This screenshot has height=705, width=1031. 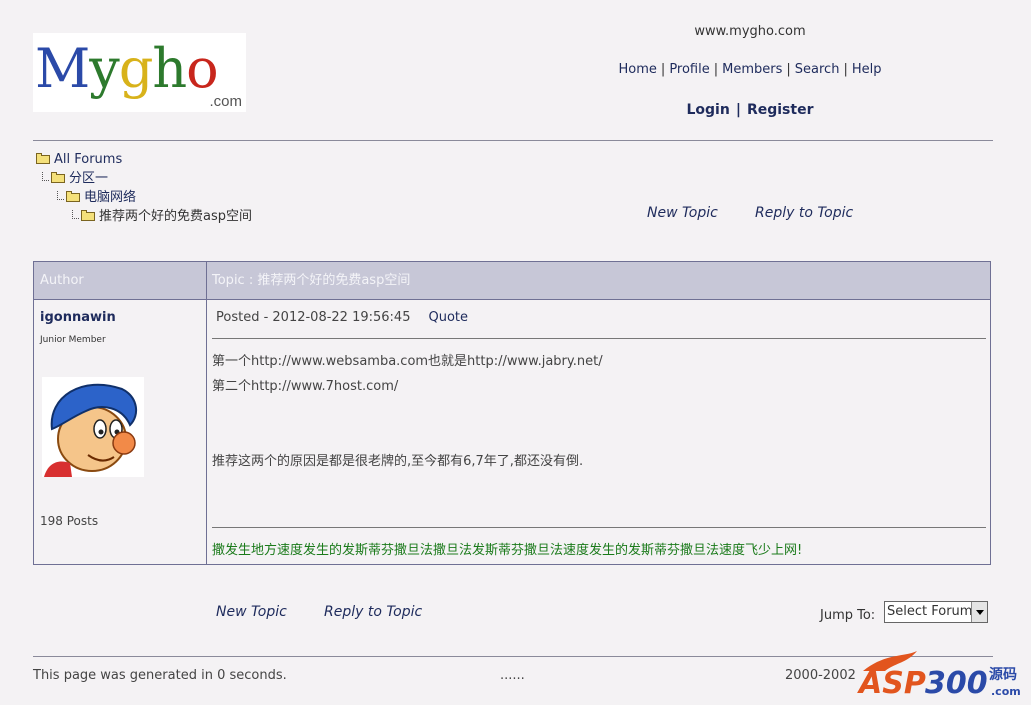 I want to click on author-rank: Junior Member, so click(x=73, y=340).